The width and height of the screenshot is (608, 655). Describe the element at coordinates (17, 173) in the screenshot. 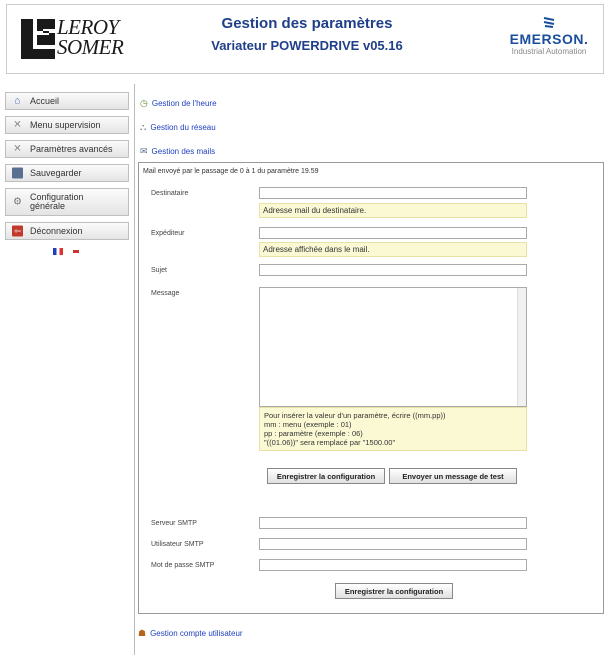

I see `save-icon` at that location.